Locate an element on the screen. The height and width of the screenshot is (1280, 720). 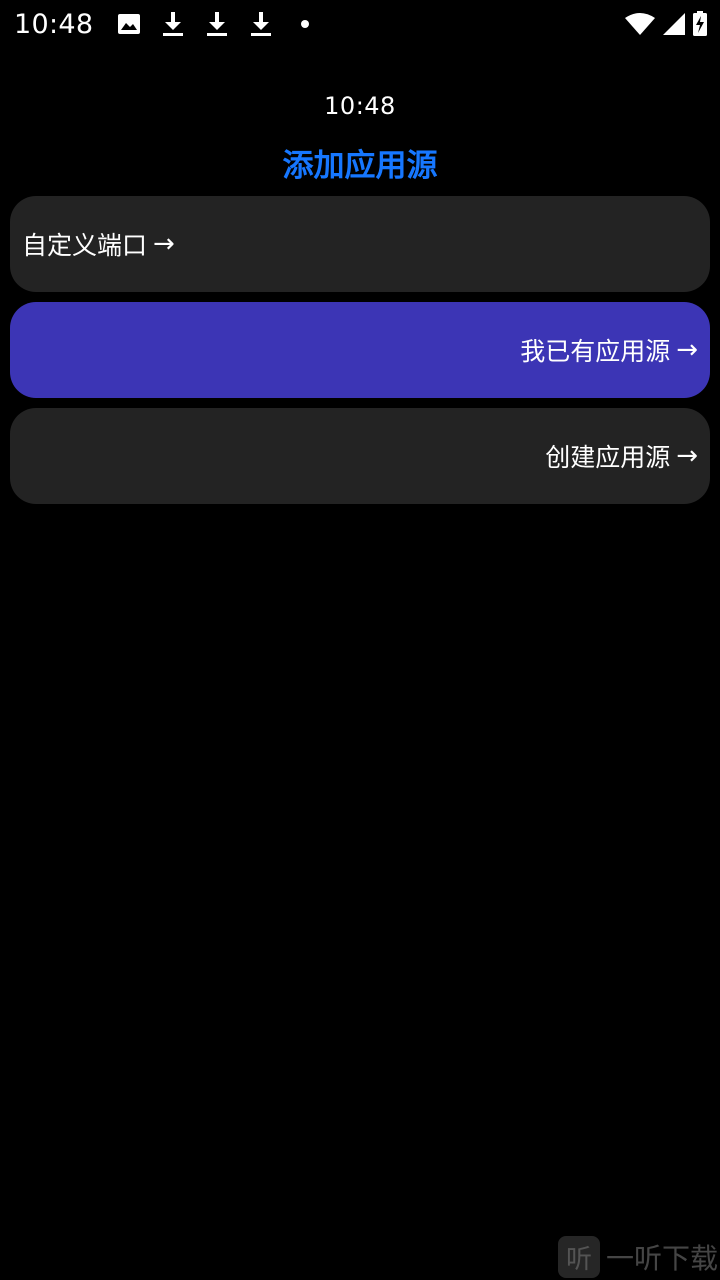
option-label: 我已有应用源 is located at coordinates (595, 351).